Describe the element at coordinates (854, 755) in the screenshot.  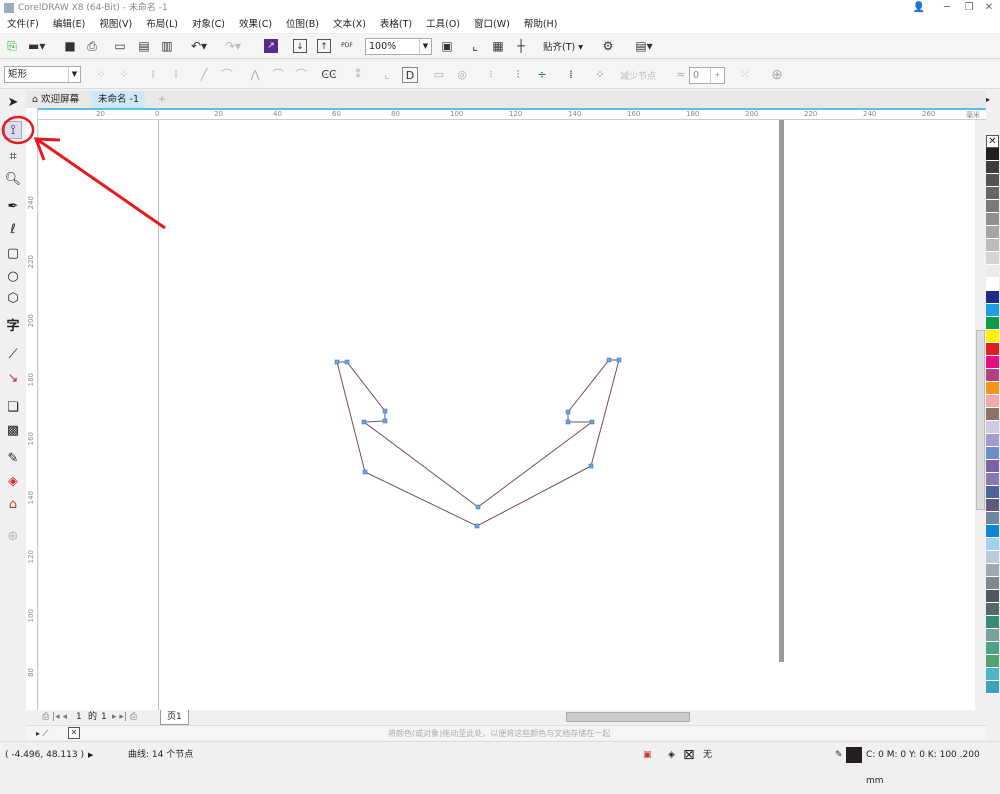
I see `outline-color-swatch` at that location.